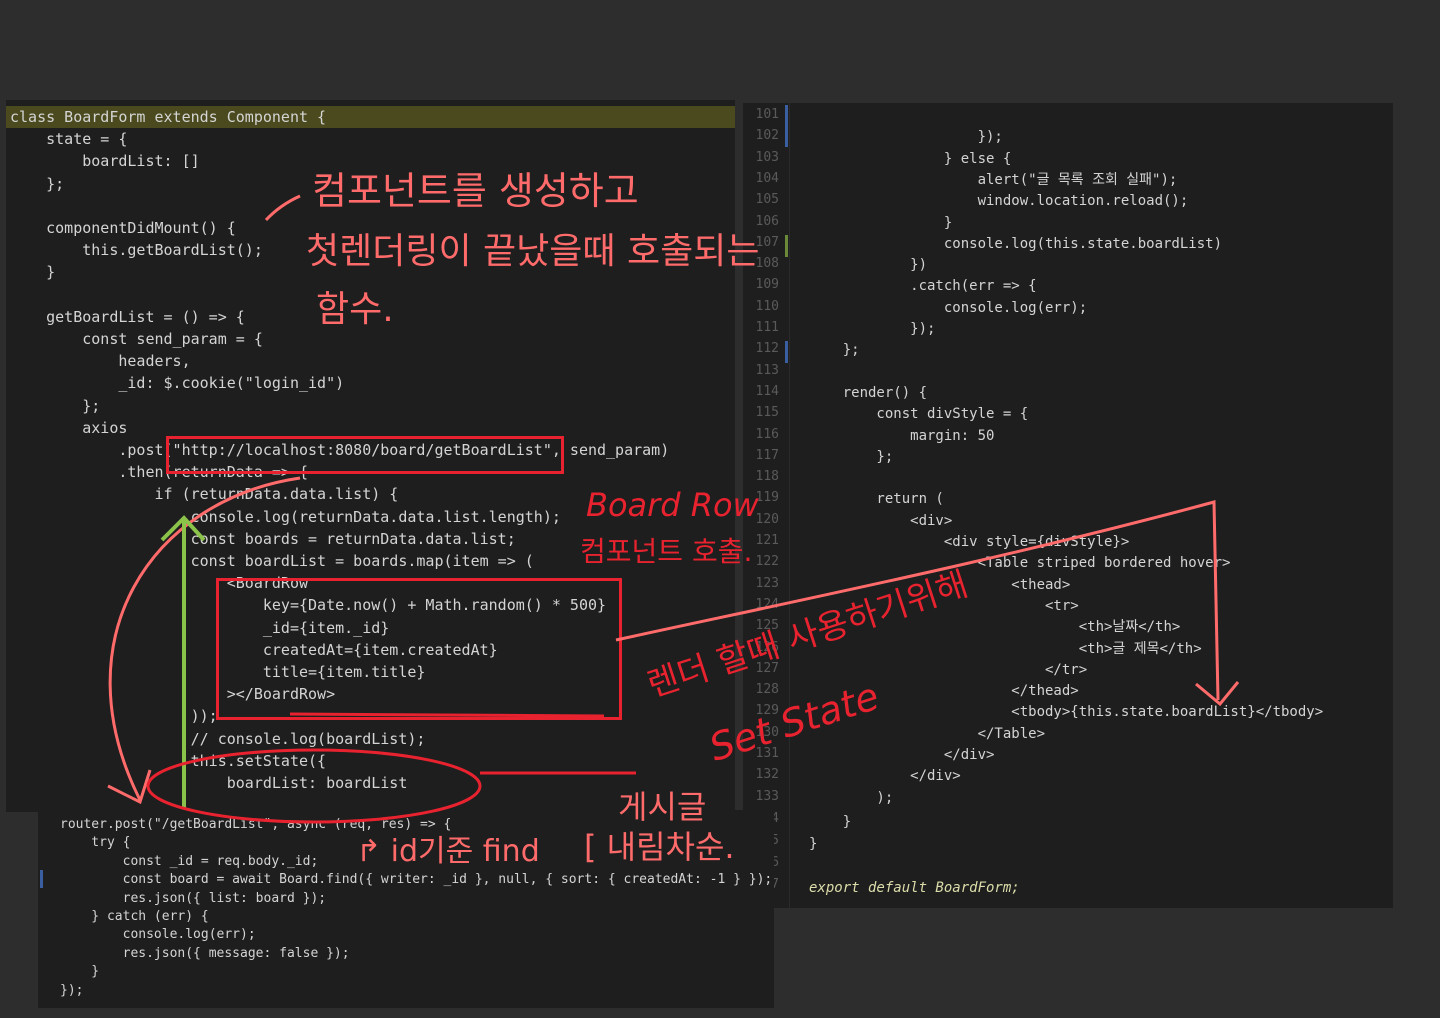 The image size is (1440, 1018). What do you see at coordinates (999, 201) in the screenshot?
I see `code-line: window.location.reload();` at bounding box center [999, 201].